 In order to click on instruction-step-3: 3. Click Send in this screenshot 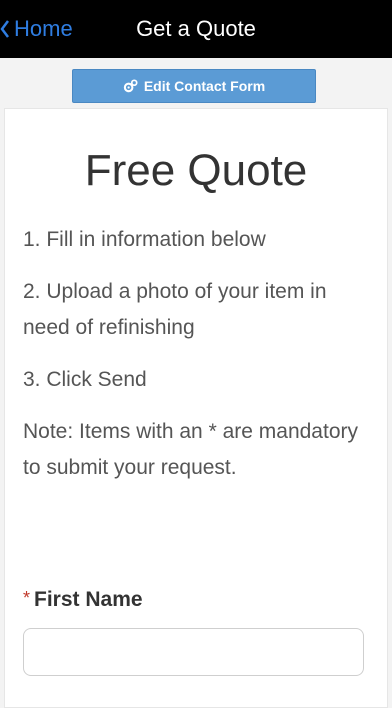, I will do `click(85, 379)`.